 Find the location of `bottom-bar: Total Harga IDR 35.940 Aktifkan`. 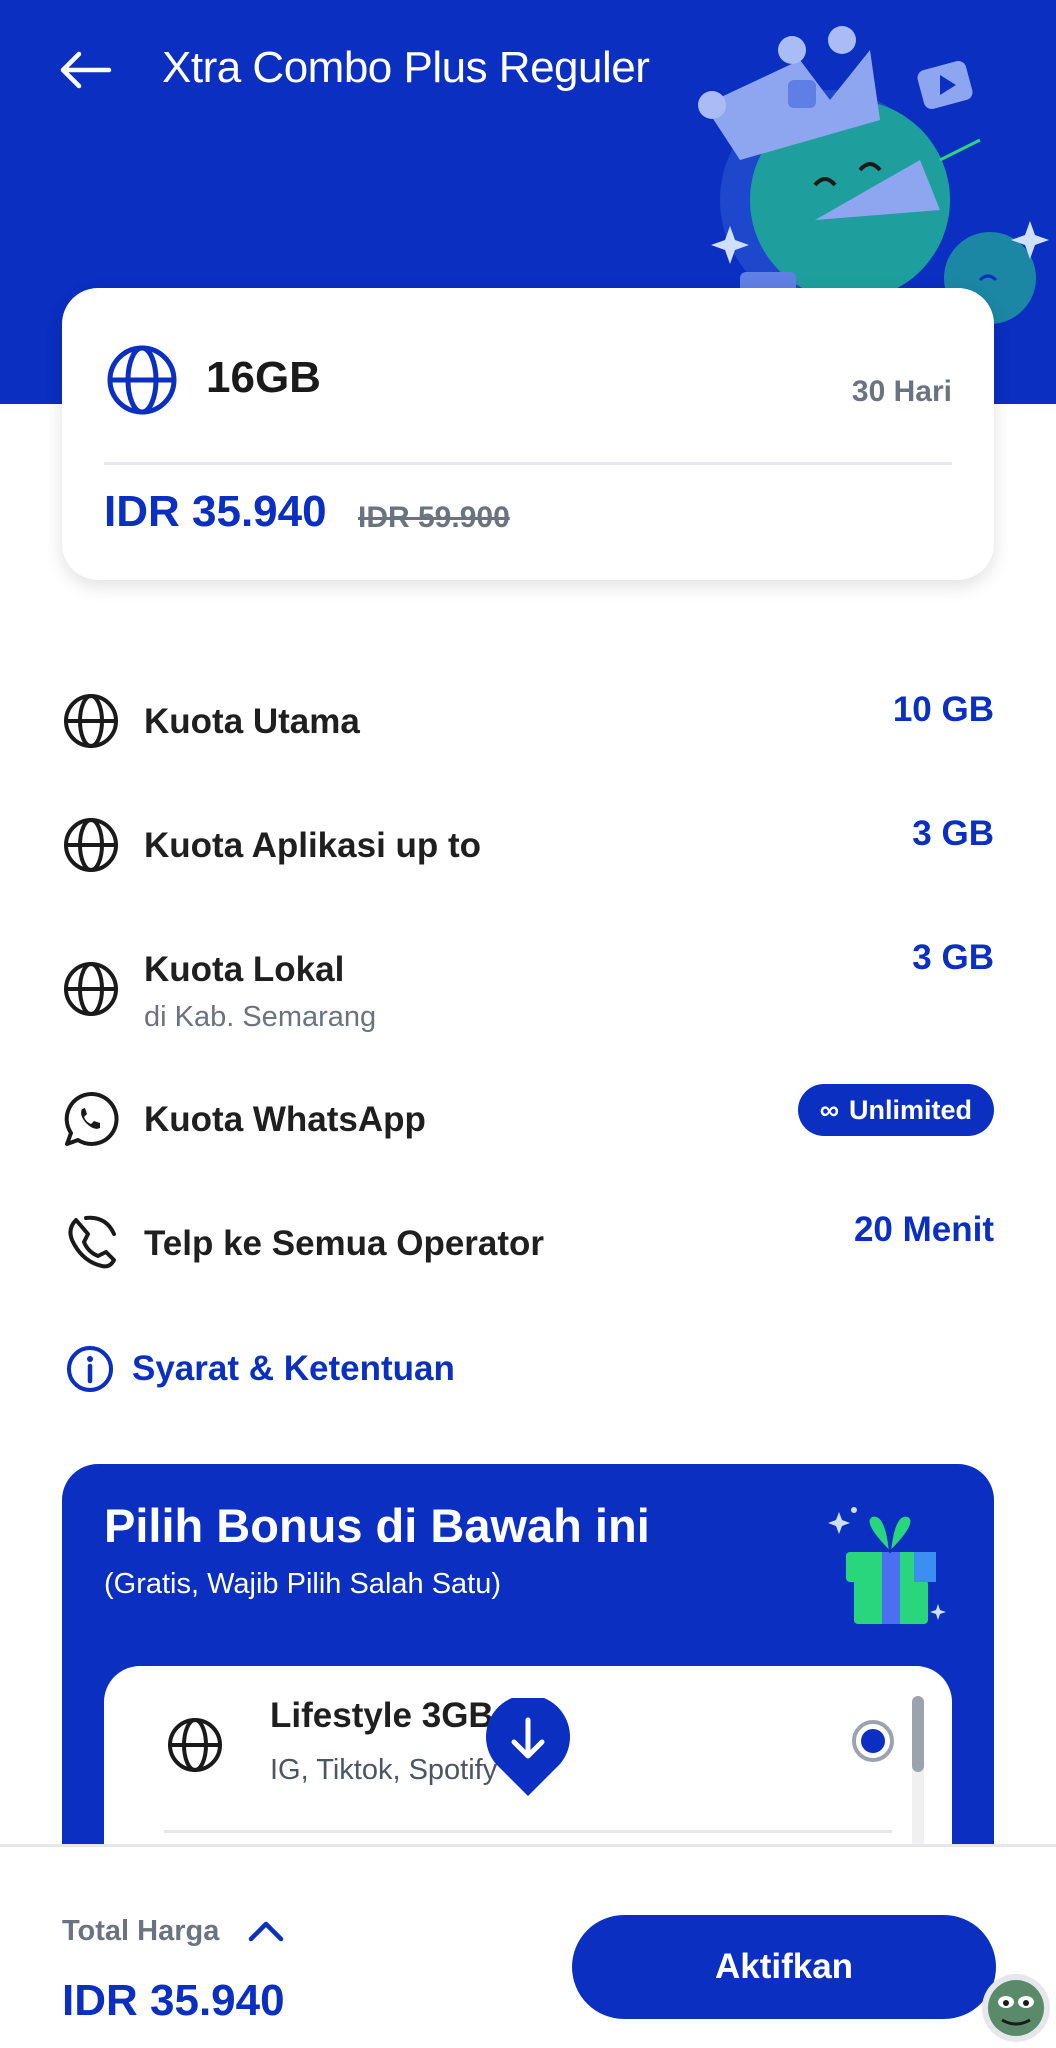

bottom-bar: Total Harga IDR 35.940 Aktifkan is located at coordinates (528, 1946).